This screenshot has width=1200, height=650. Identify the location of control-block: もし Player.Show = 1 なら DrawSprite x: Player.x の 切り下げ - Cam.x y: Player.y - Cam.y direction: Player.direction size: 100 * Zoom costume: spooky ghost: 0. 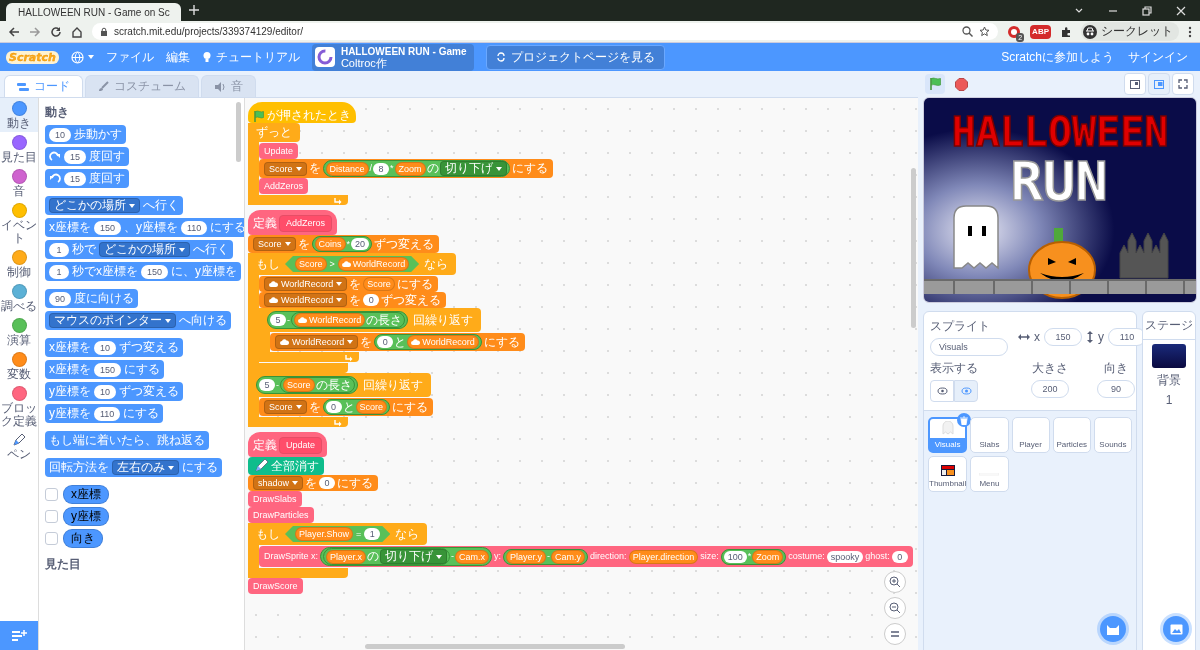
(580, 550).